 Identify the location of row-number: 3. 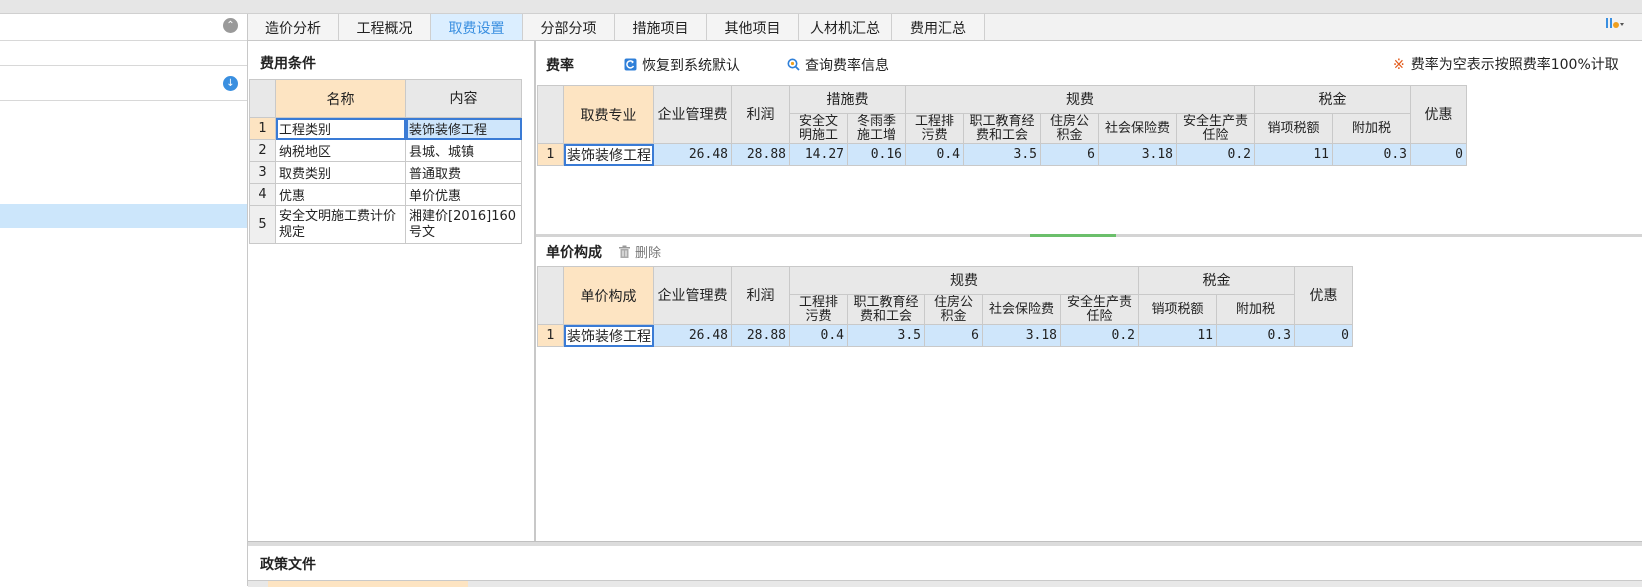
(262, 172).